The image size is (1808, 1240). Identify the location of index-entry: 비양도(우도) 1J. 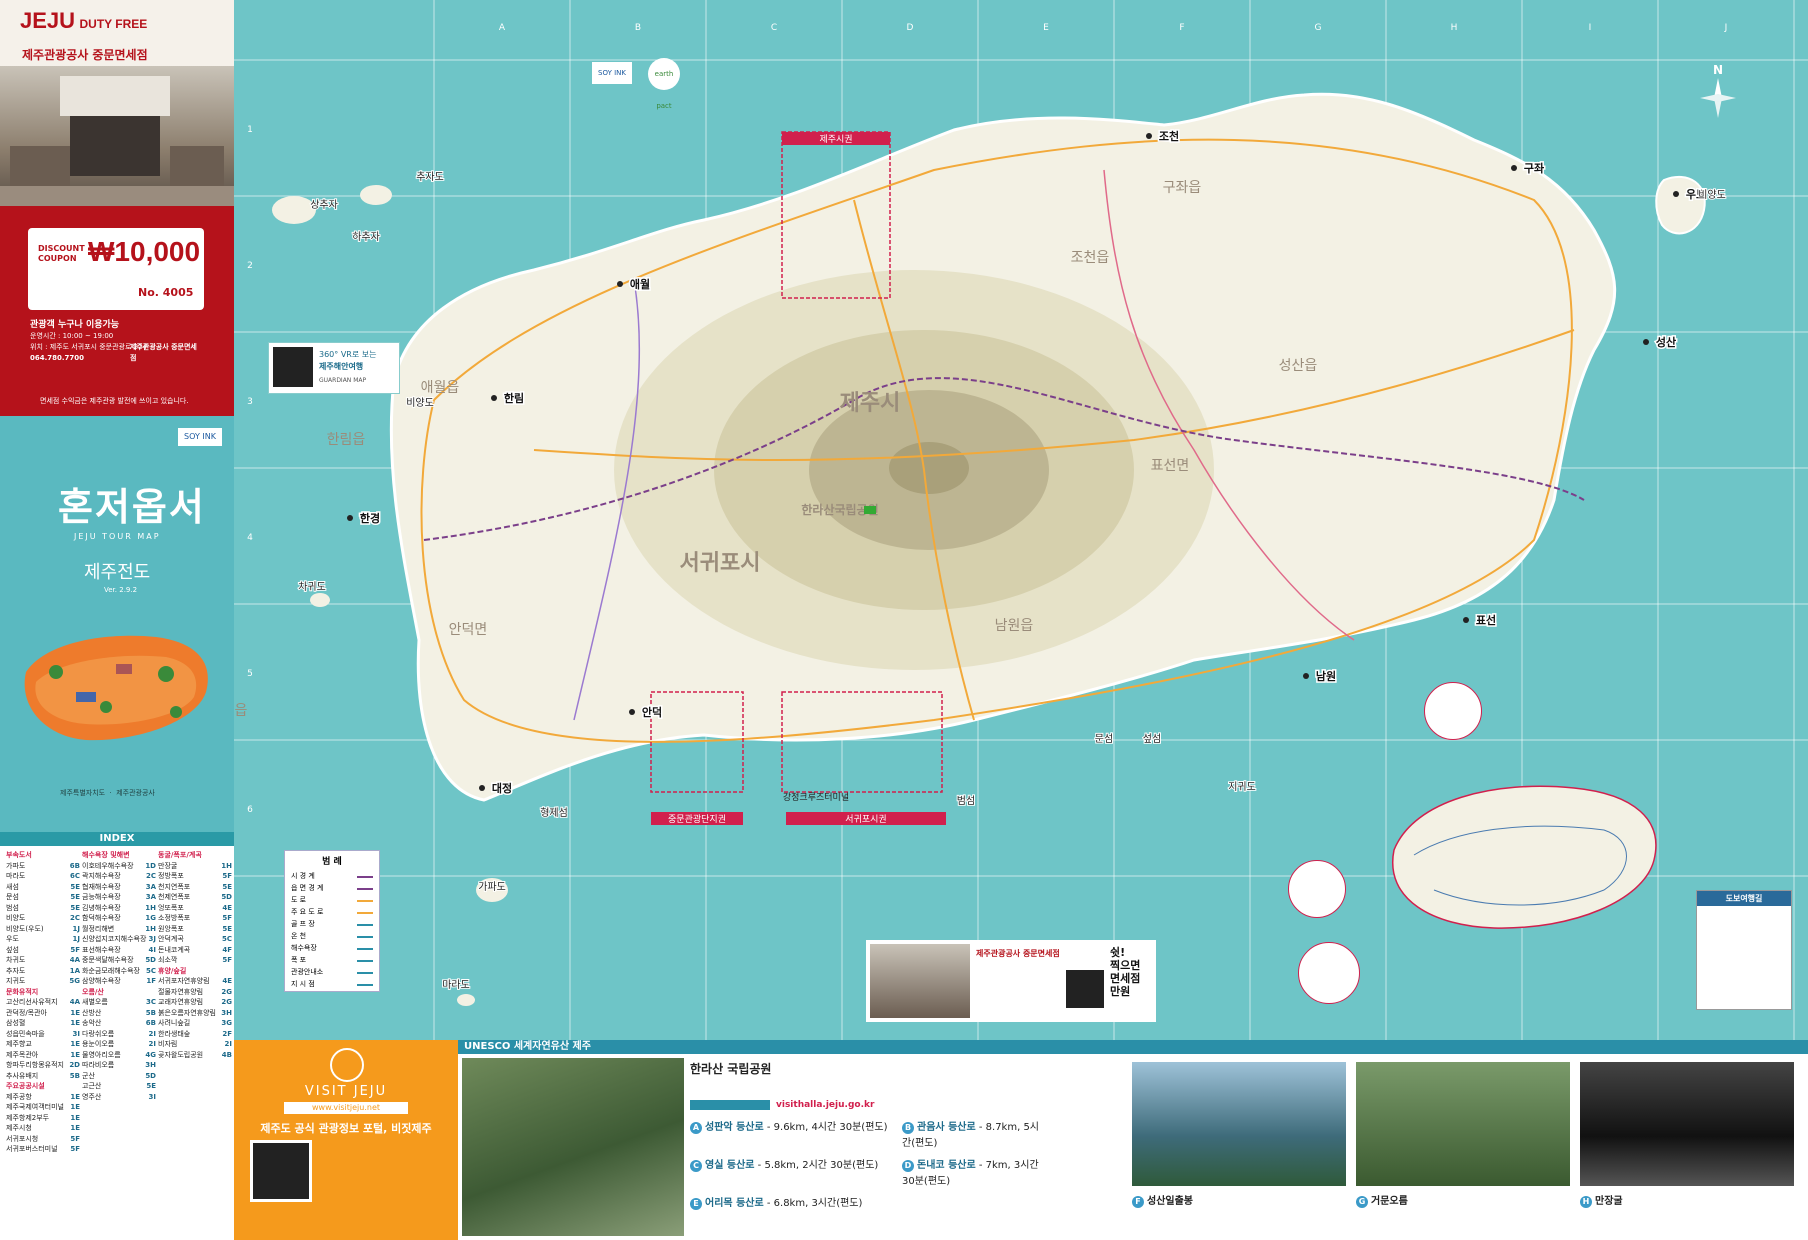
(43, 929).